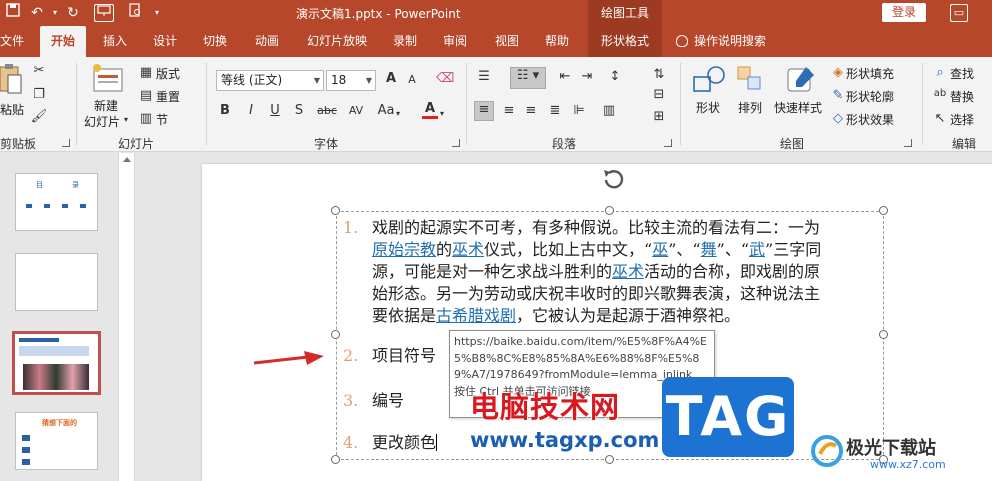 The height and width of the screenshot is (481, 992). Describe the element at coordinates (168, 96) in the screenshot. I see `reset-label: 重置` at that location.